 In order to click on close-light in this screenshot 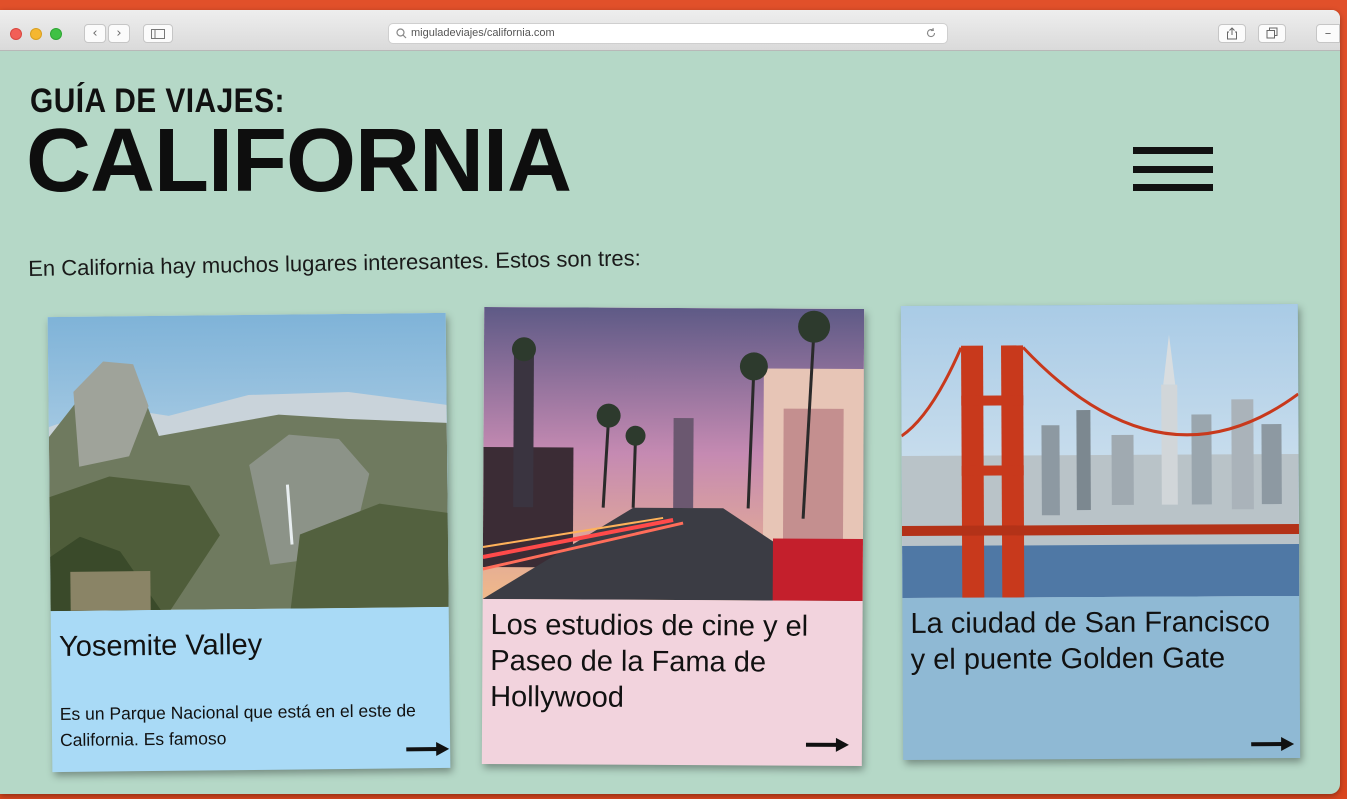, I will do `click(16, 34)`.